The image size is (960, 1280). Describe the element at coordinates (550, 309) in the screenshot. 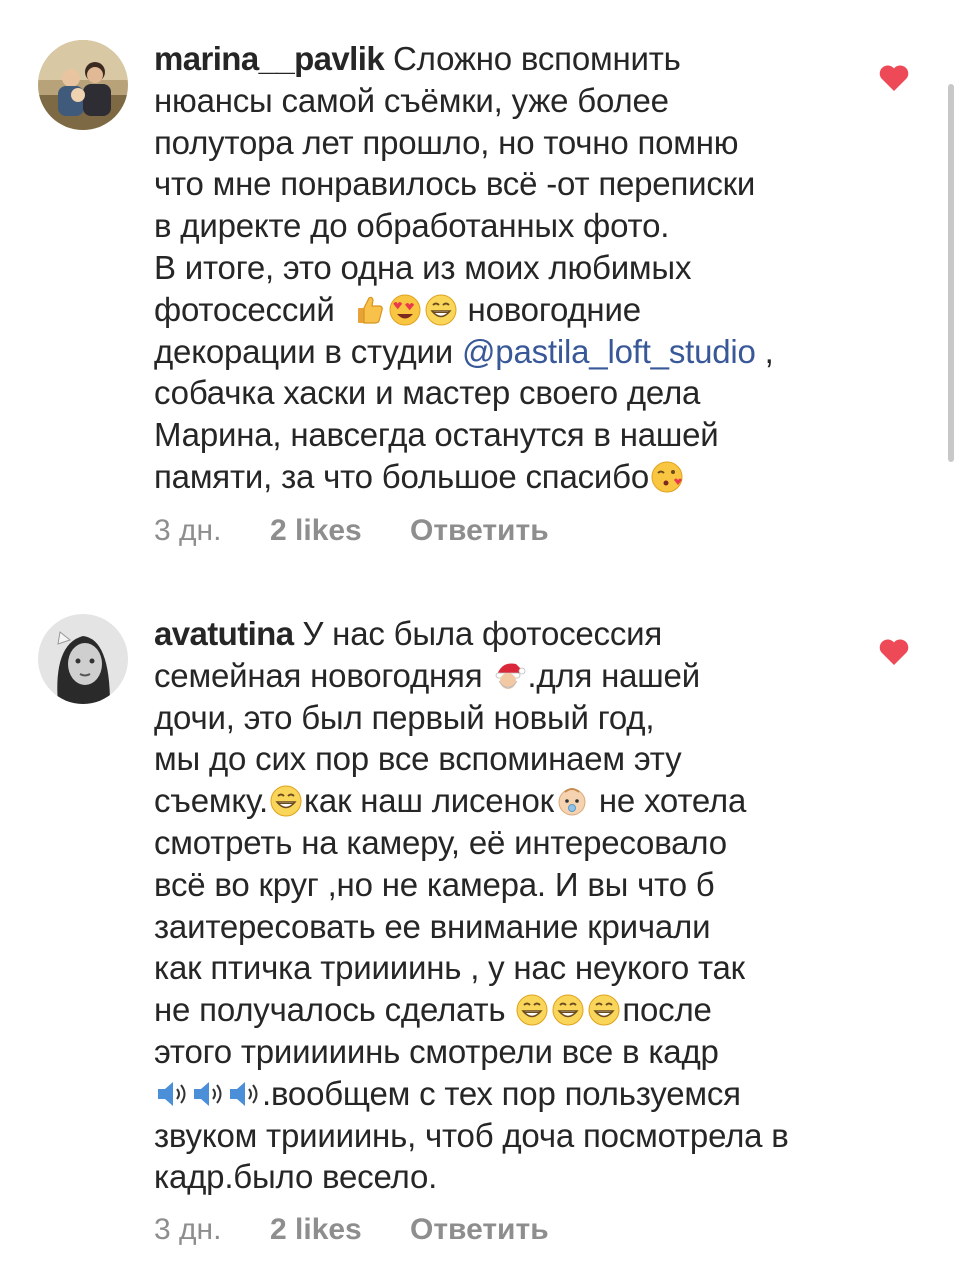

I see `comment-text-part: новогодние` at that location.